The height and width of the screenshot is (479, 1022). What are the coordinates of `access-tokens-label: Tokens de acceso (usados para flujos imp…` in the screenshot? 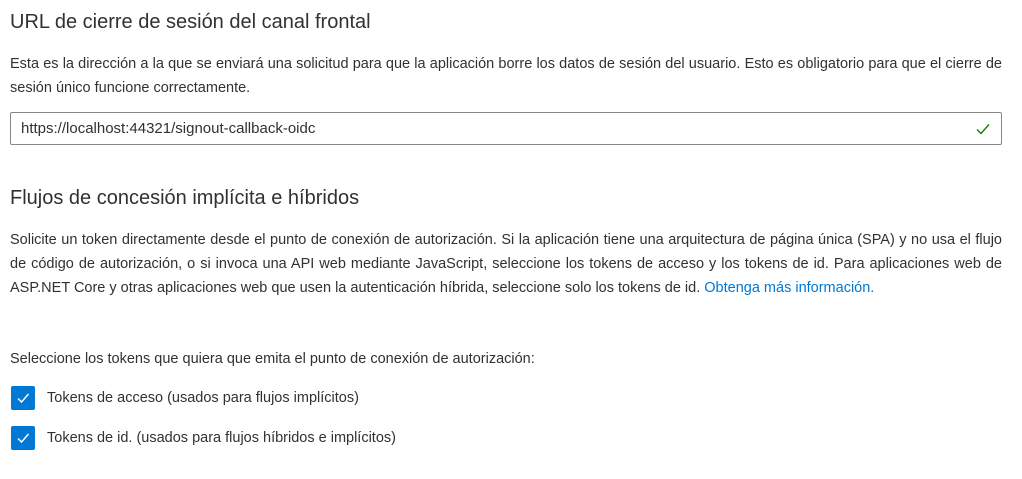 It's located at (203, 398).